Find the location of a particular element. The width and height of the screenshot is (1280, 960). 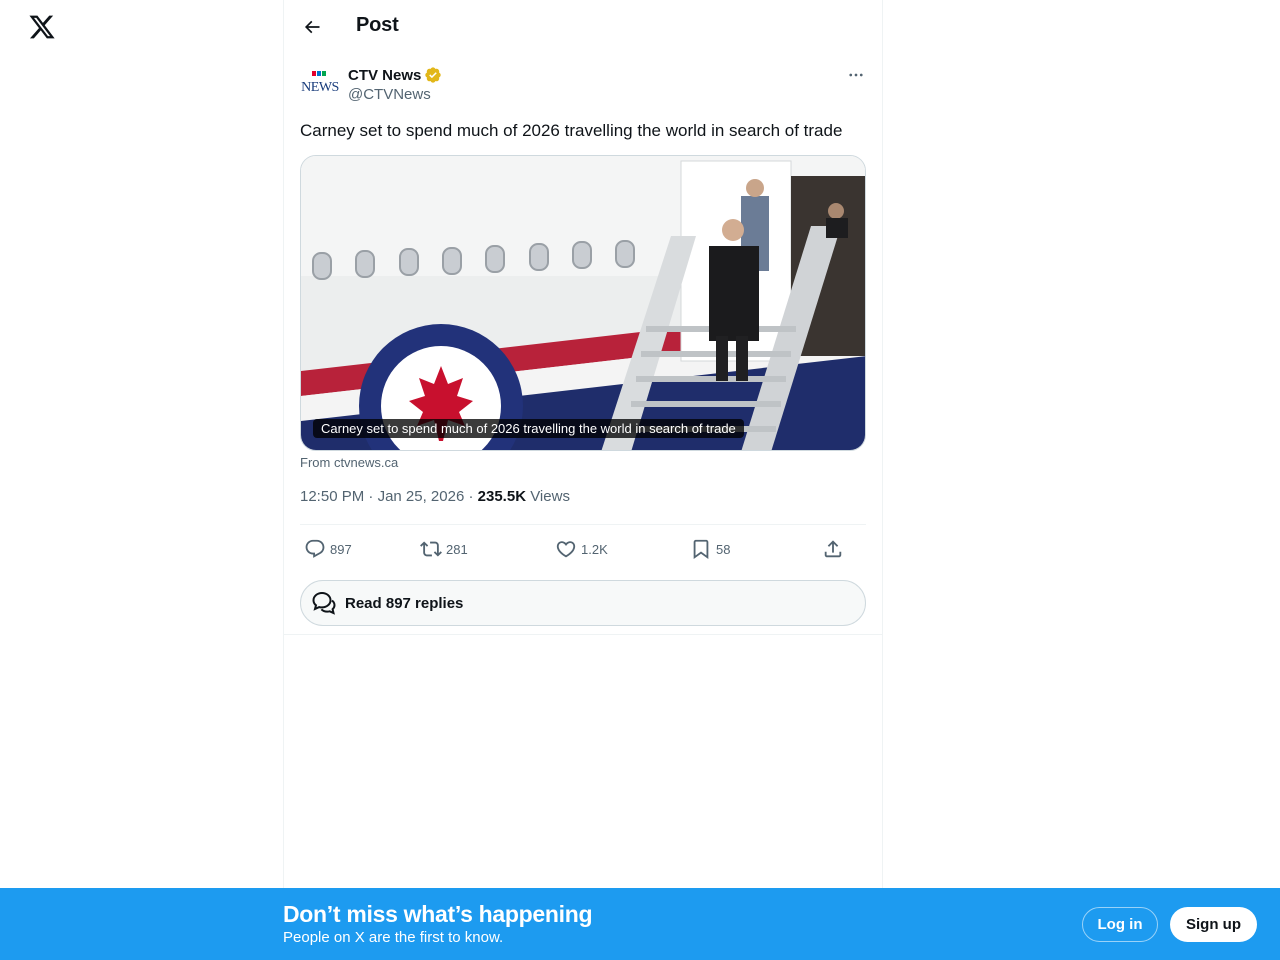

more-button is located at coordinates (856, 75).